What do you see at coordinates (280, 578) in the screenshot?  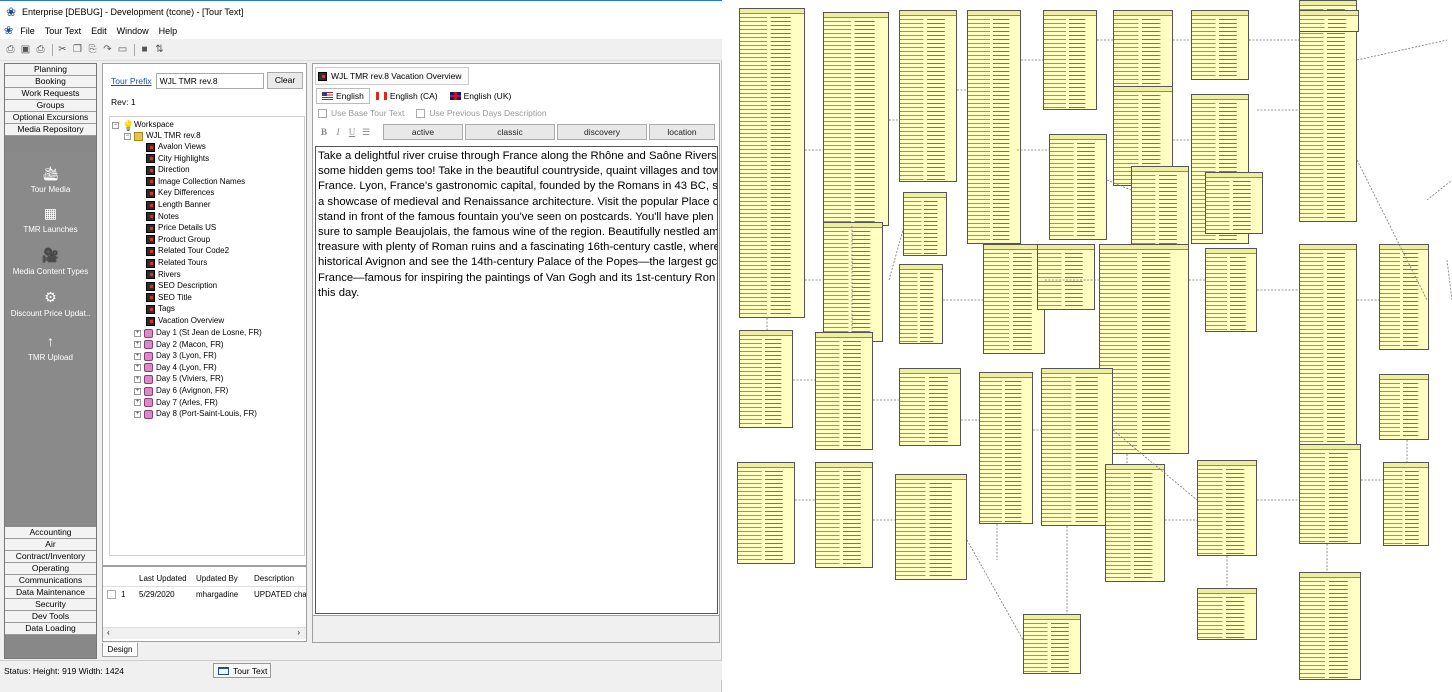 I see `col-description: Description` at bounding box center [280, 578].